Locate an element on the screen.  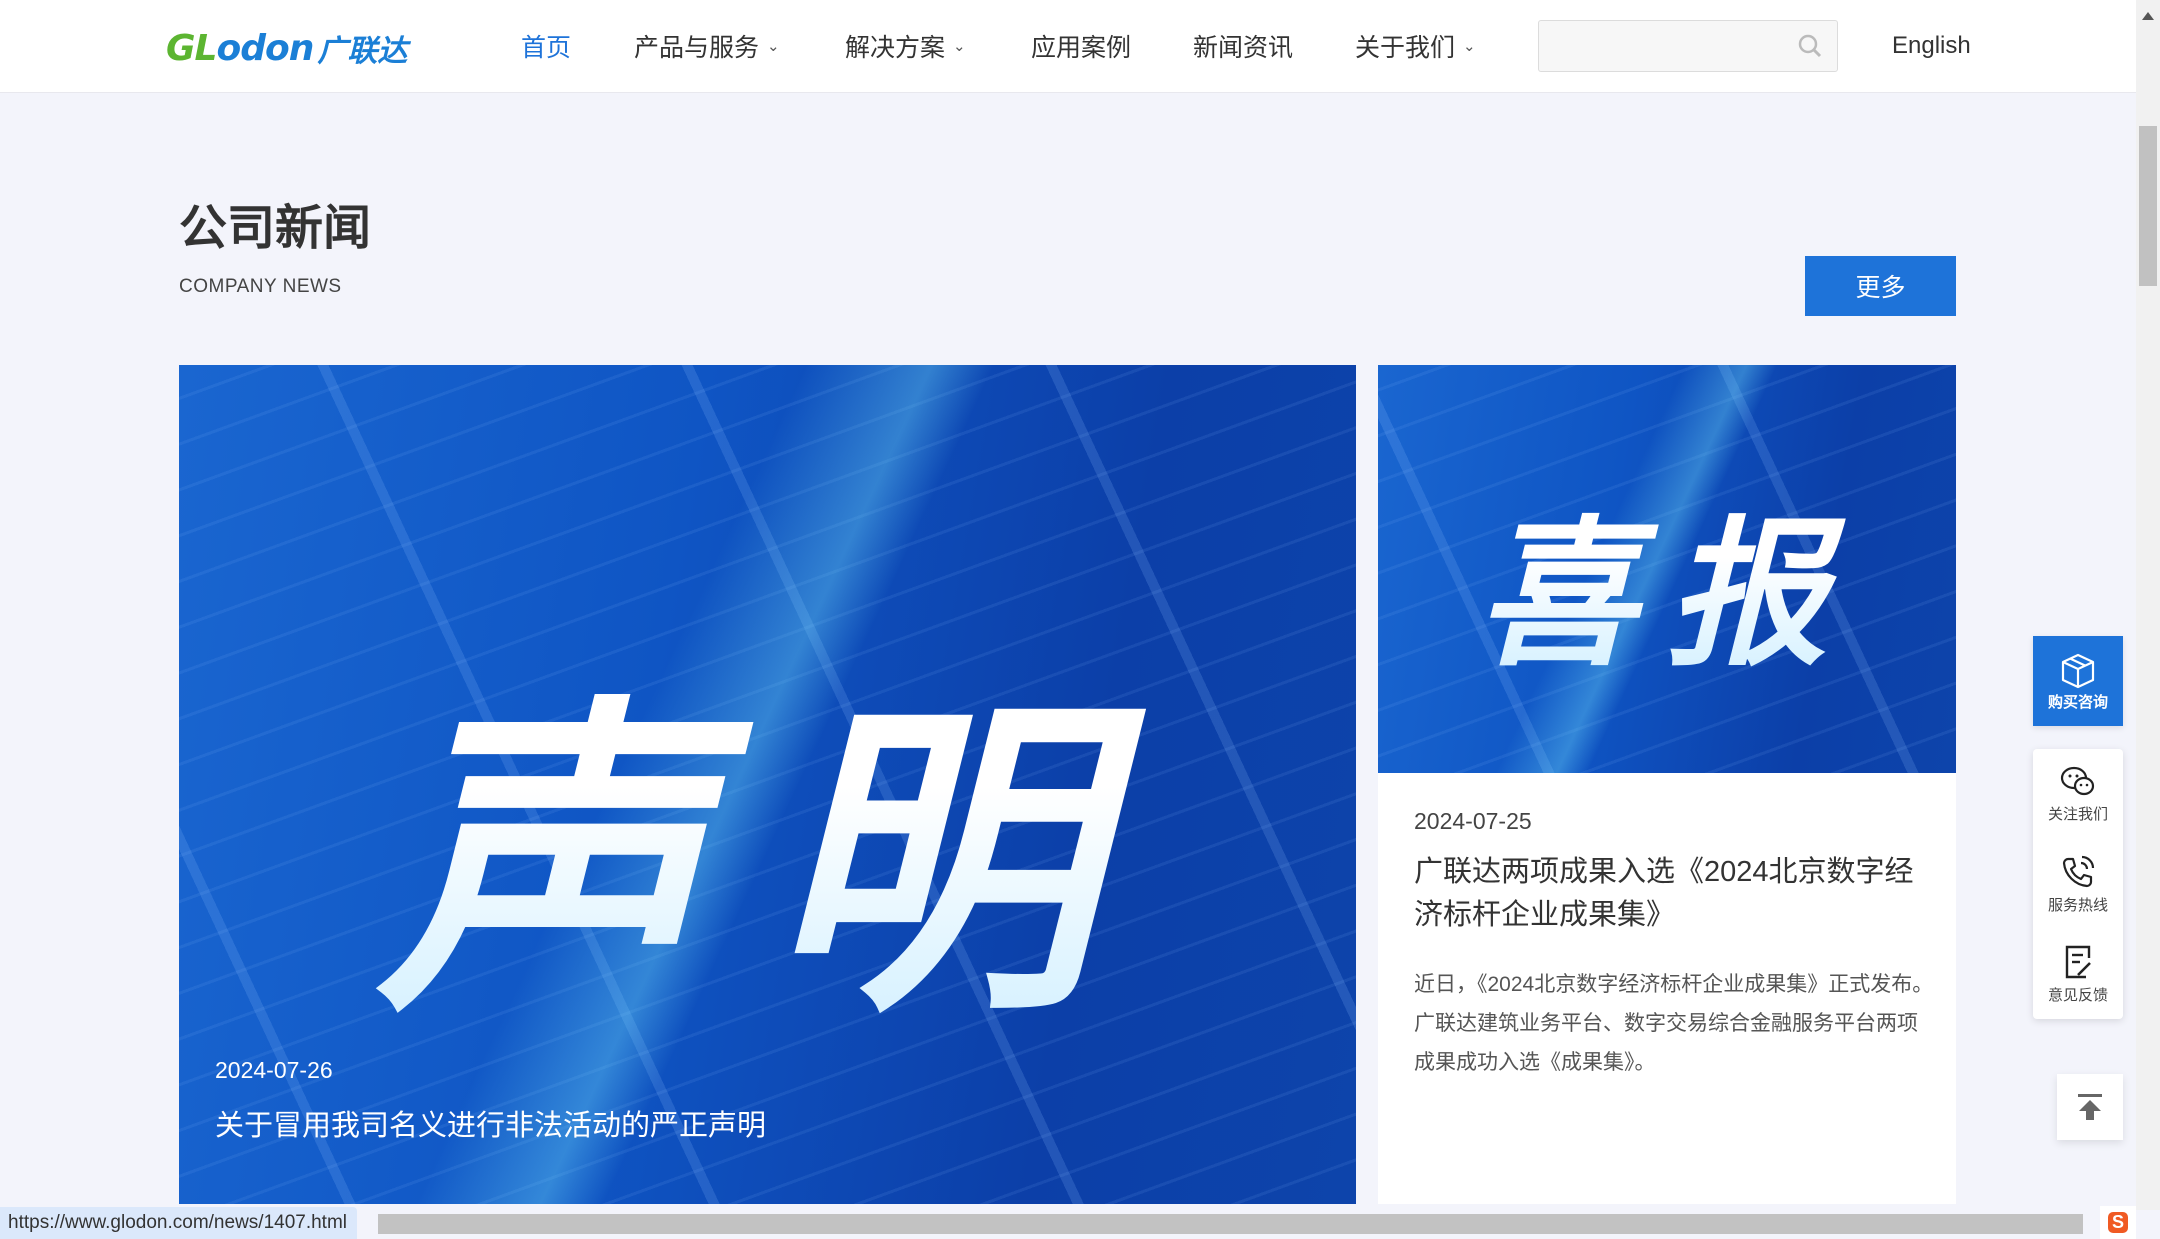
scrollbar-thumb is located at coordinates (2148, 206).